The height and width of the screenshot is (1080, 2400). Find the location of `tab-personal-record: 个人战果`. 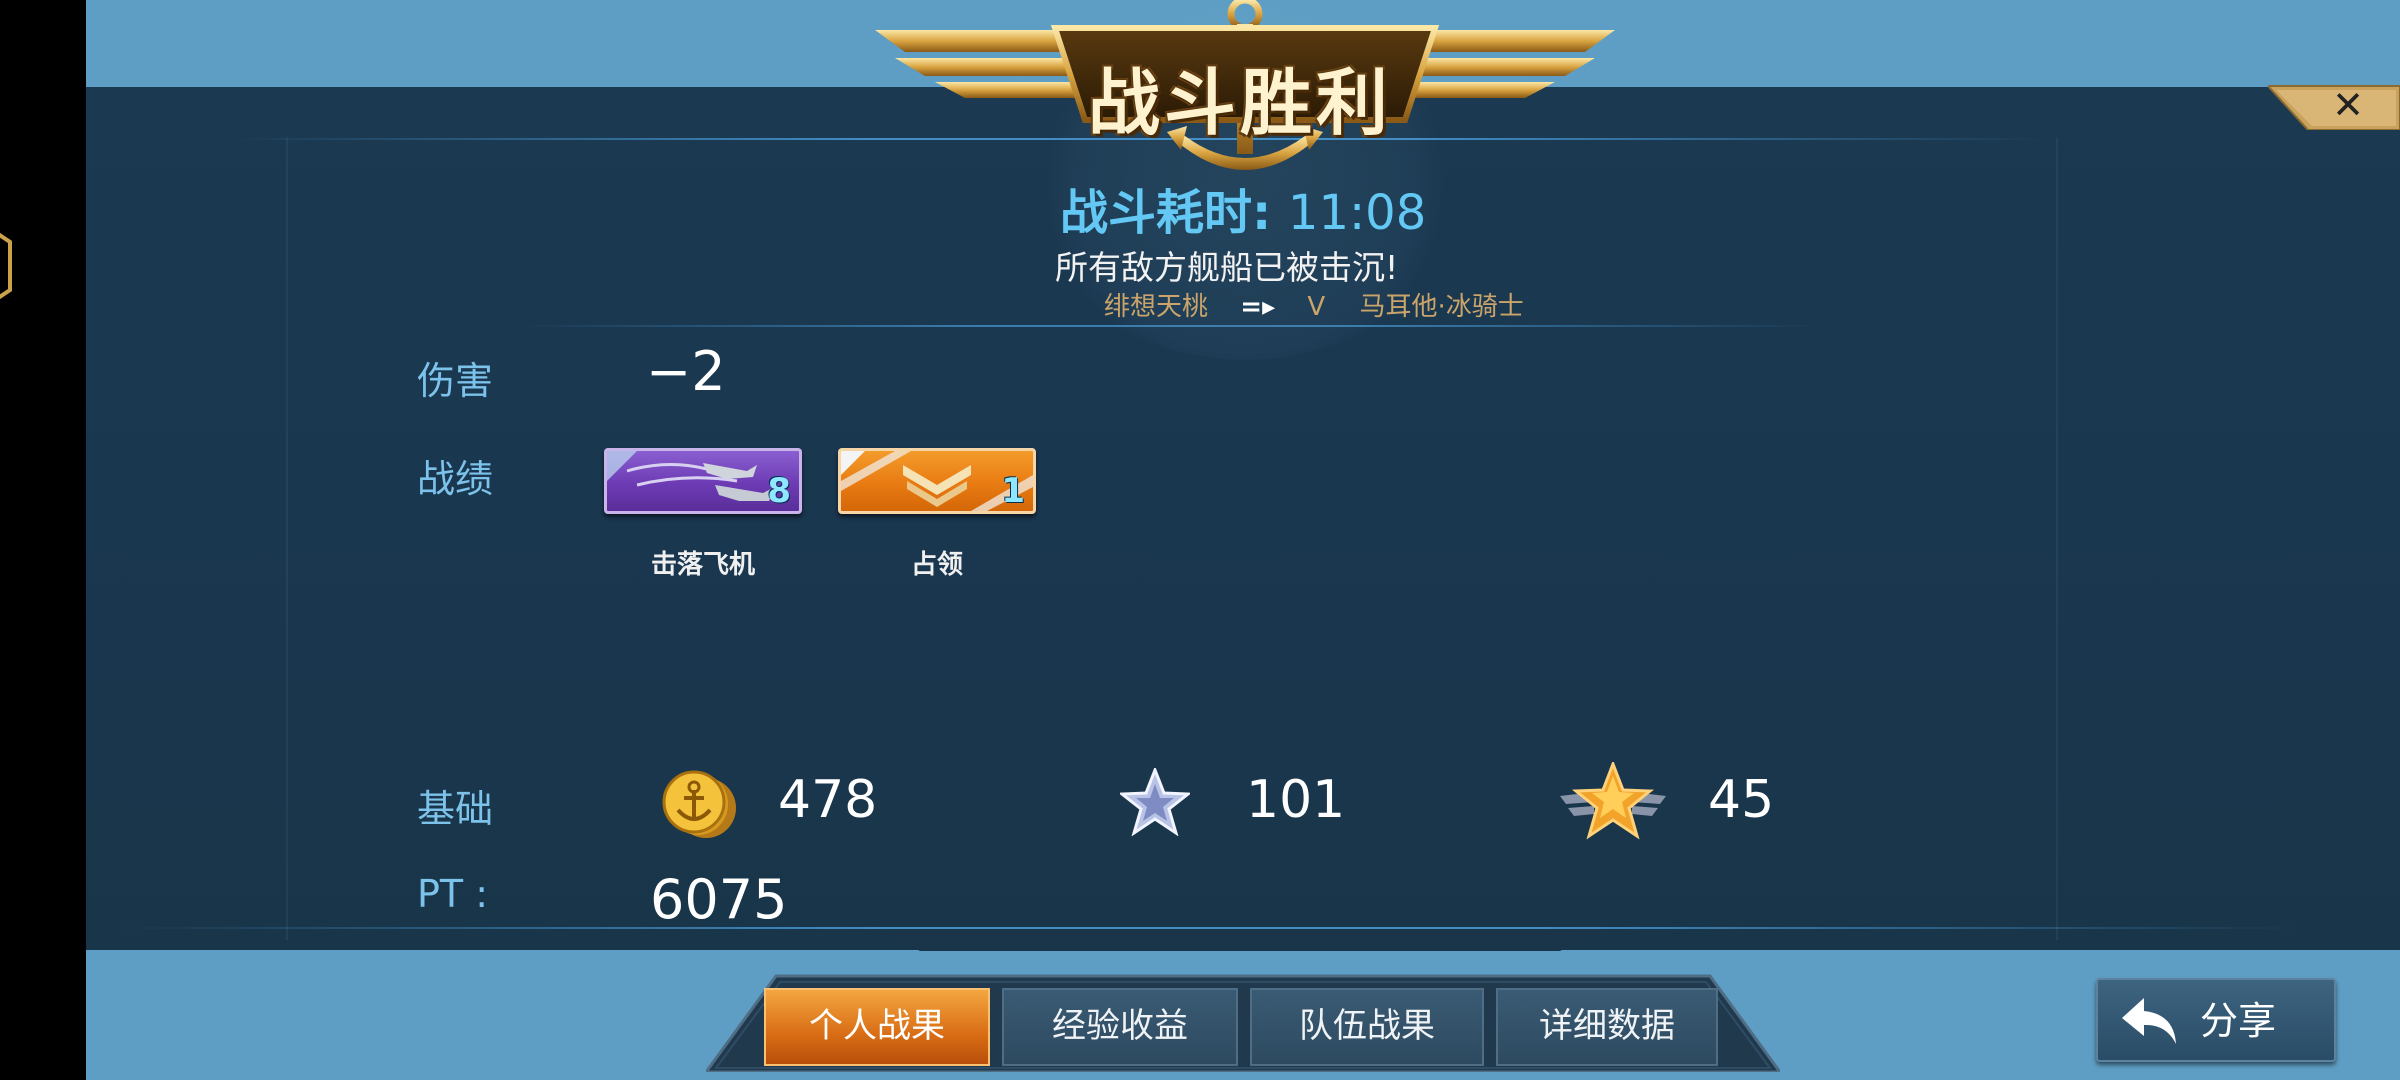

tab-personal-record: 个人战果 is located at coordinates (877, 1027).